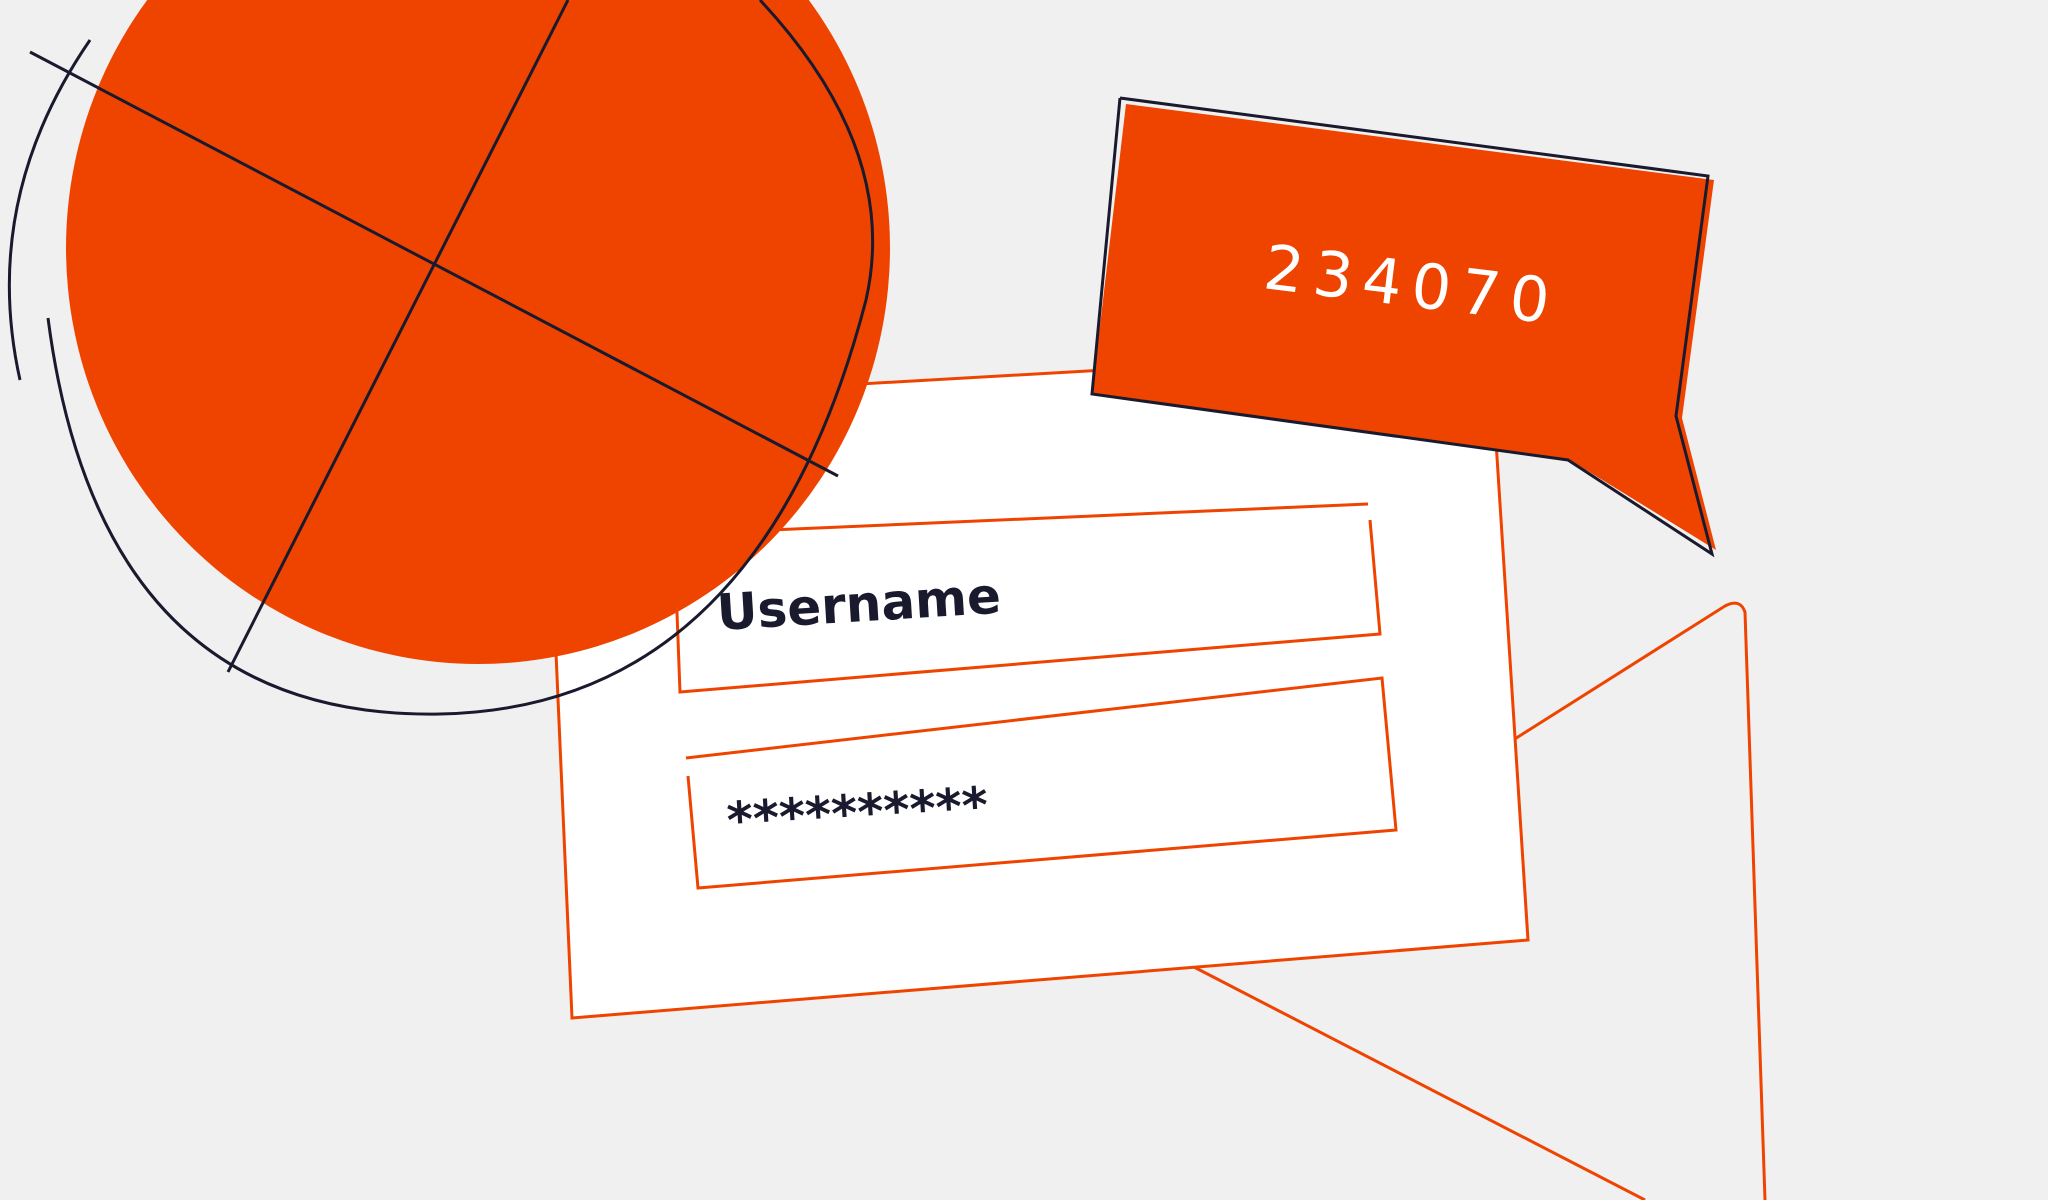 The width and height of the screenshot is (2048, 1200). Describe the element at coordinates (1638, 900) in the screenshot. I see `connector-line-right` at that location.